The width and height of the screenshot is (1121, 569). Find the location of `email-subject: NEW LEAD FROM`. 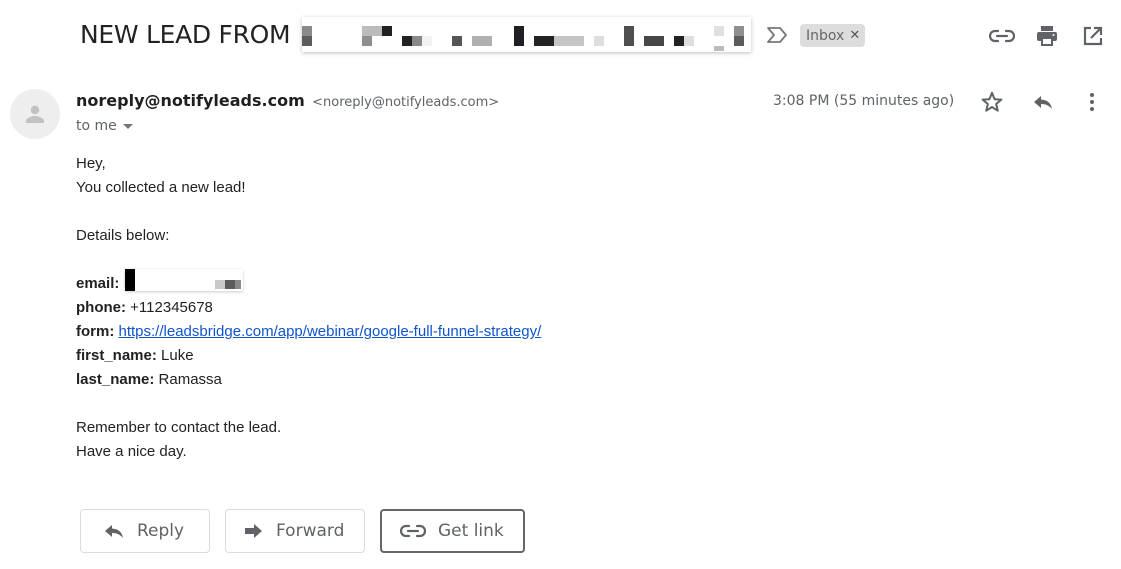

email-subject: NEW LEAD FROM is located at coordinates (185, 34).